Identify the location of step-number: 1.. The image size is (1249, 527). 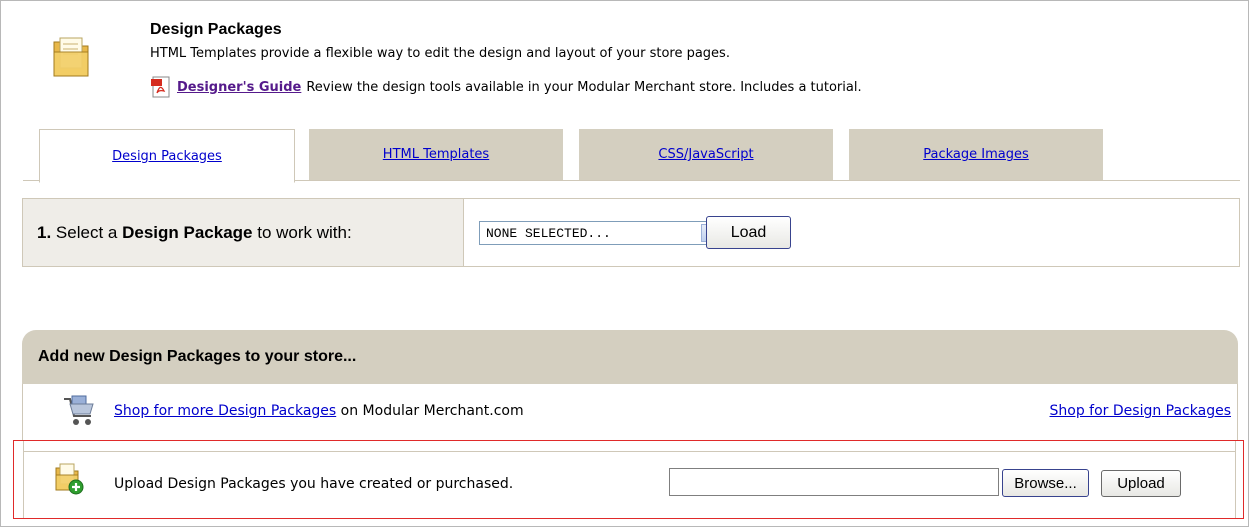
(44, 232).